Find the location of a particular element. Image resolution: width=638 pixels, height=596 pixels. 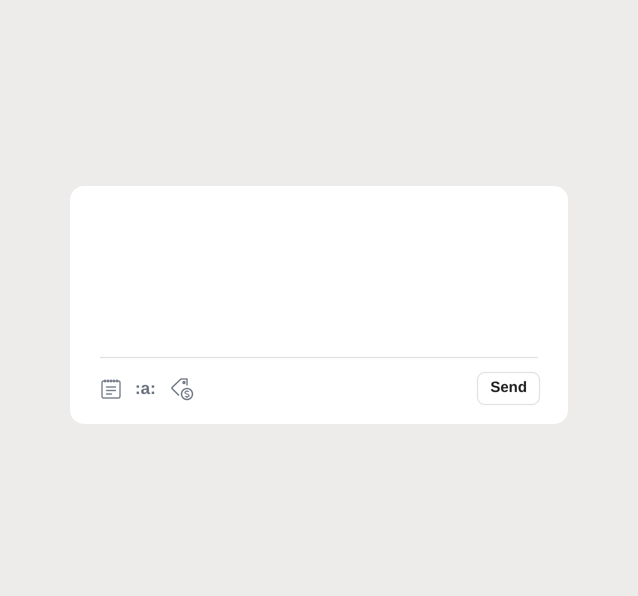

emoji-button: :a: is located at coordinates (145, 388).